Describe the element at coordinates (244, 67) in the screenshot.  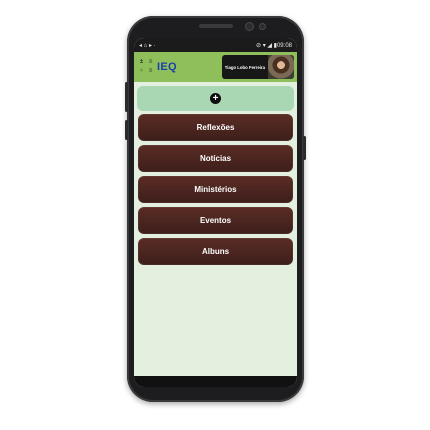
I see `user-name: Tiago Lobo Ferreira` at that location.